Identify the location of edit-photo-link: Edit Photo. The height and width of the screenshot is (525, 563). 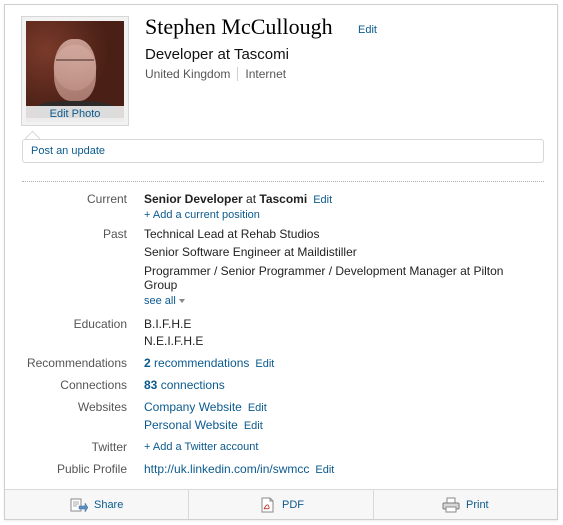
(75, 114).